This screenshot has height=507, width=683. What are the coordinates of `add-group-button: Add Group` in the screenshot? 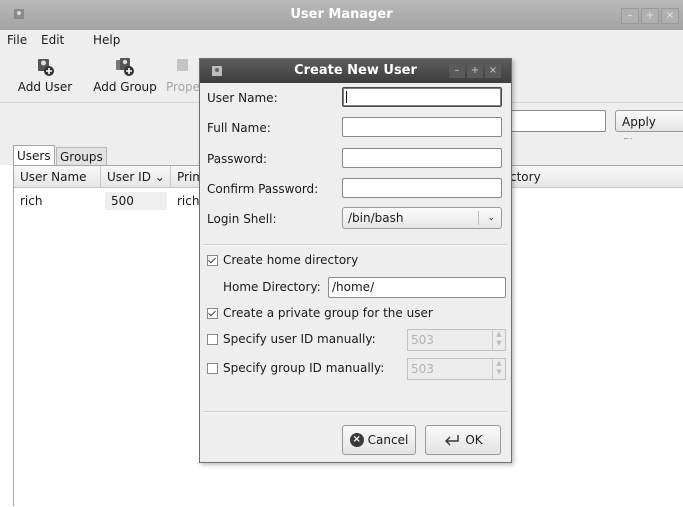 It's located at (125, 75).